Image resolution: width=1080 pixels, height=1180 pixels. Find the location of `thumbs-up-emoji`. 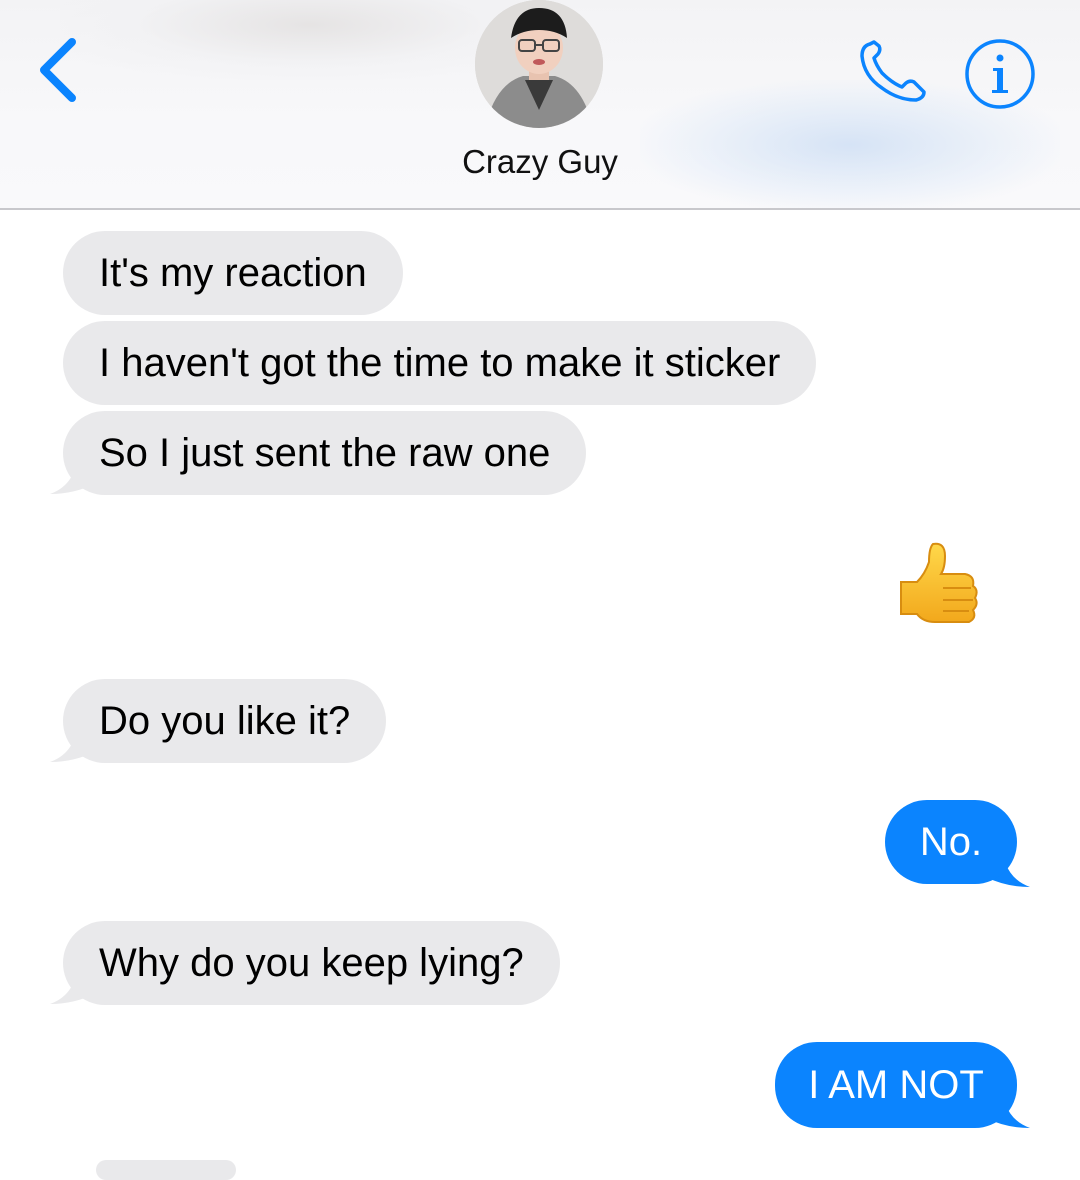

thumbs-up-emoji is located at coordinates (938, 585).